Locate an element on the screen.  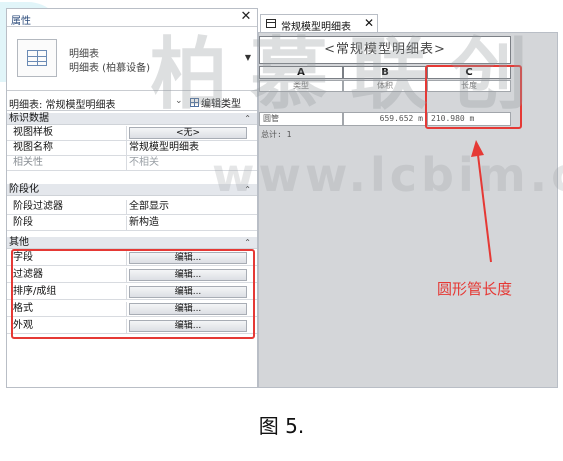
schedule-total: 总计: 1 is located at coordinates (276, 134).